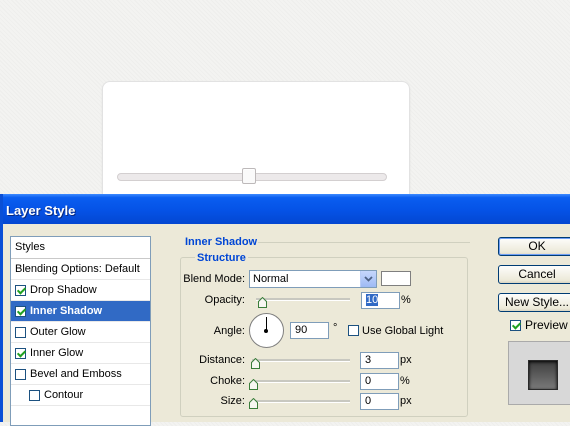  Describe the element at coordinates (66, 310) in the screenshot. I see `style-item-label: Inner Shadow` at that location.